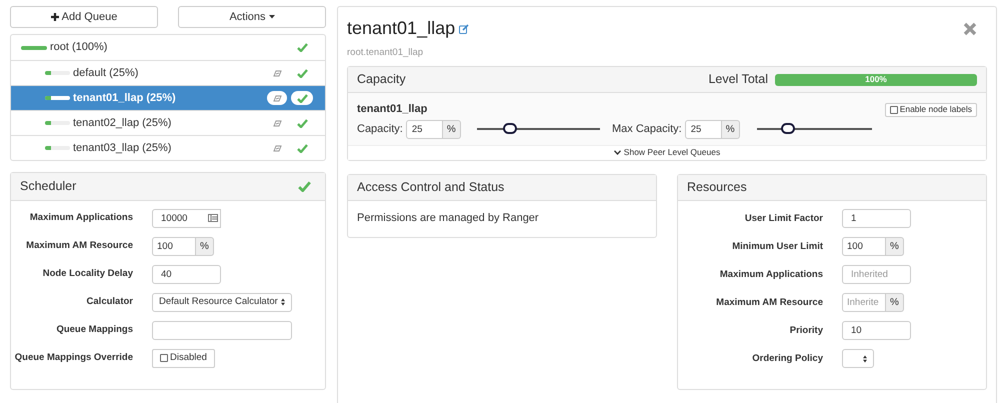  Describe the element at coordinates (930, 109) in the screenshot. I see `node-labels-checkbox-button: Enable node labels` at that location.